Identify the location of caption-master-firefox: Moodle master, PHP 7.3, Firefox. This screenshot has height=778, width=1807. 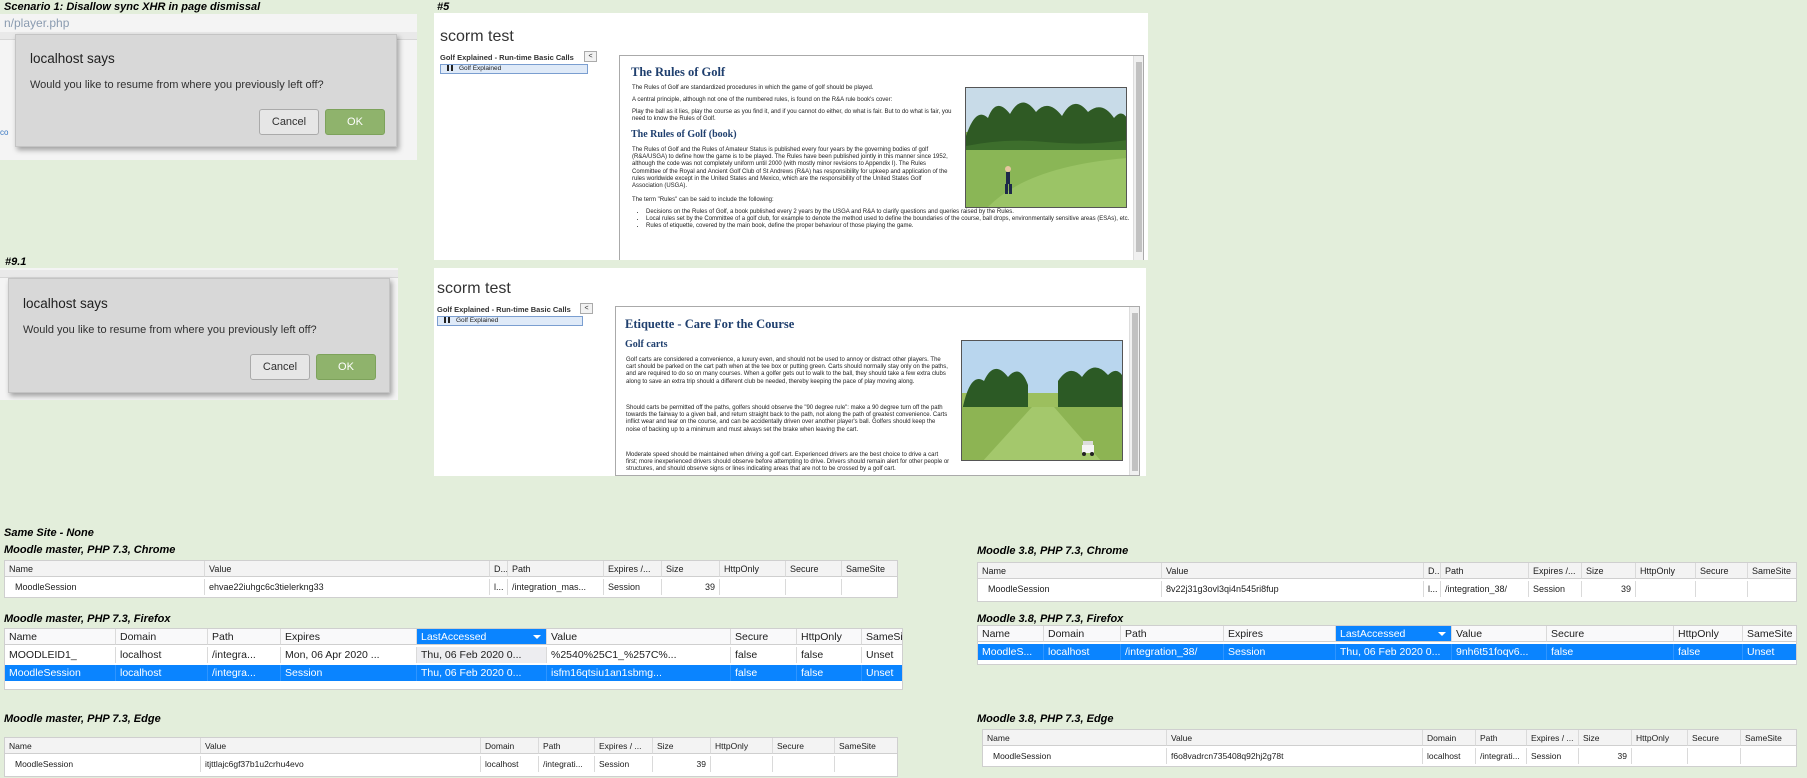
(87, 619).